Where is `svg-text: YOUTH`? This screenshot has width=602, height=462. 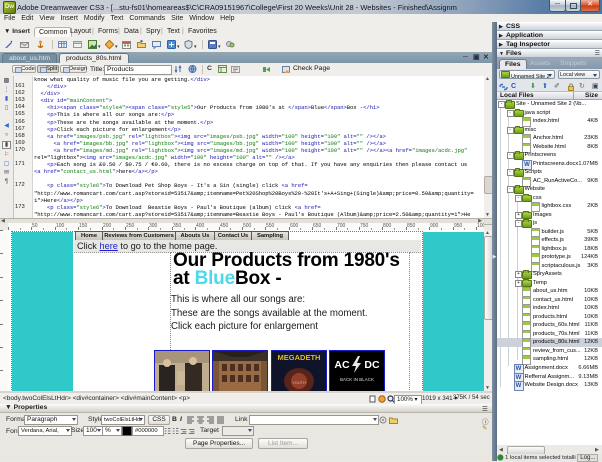
svg-text: YOUTH is located at coordinates (299, 382).